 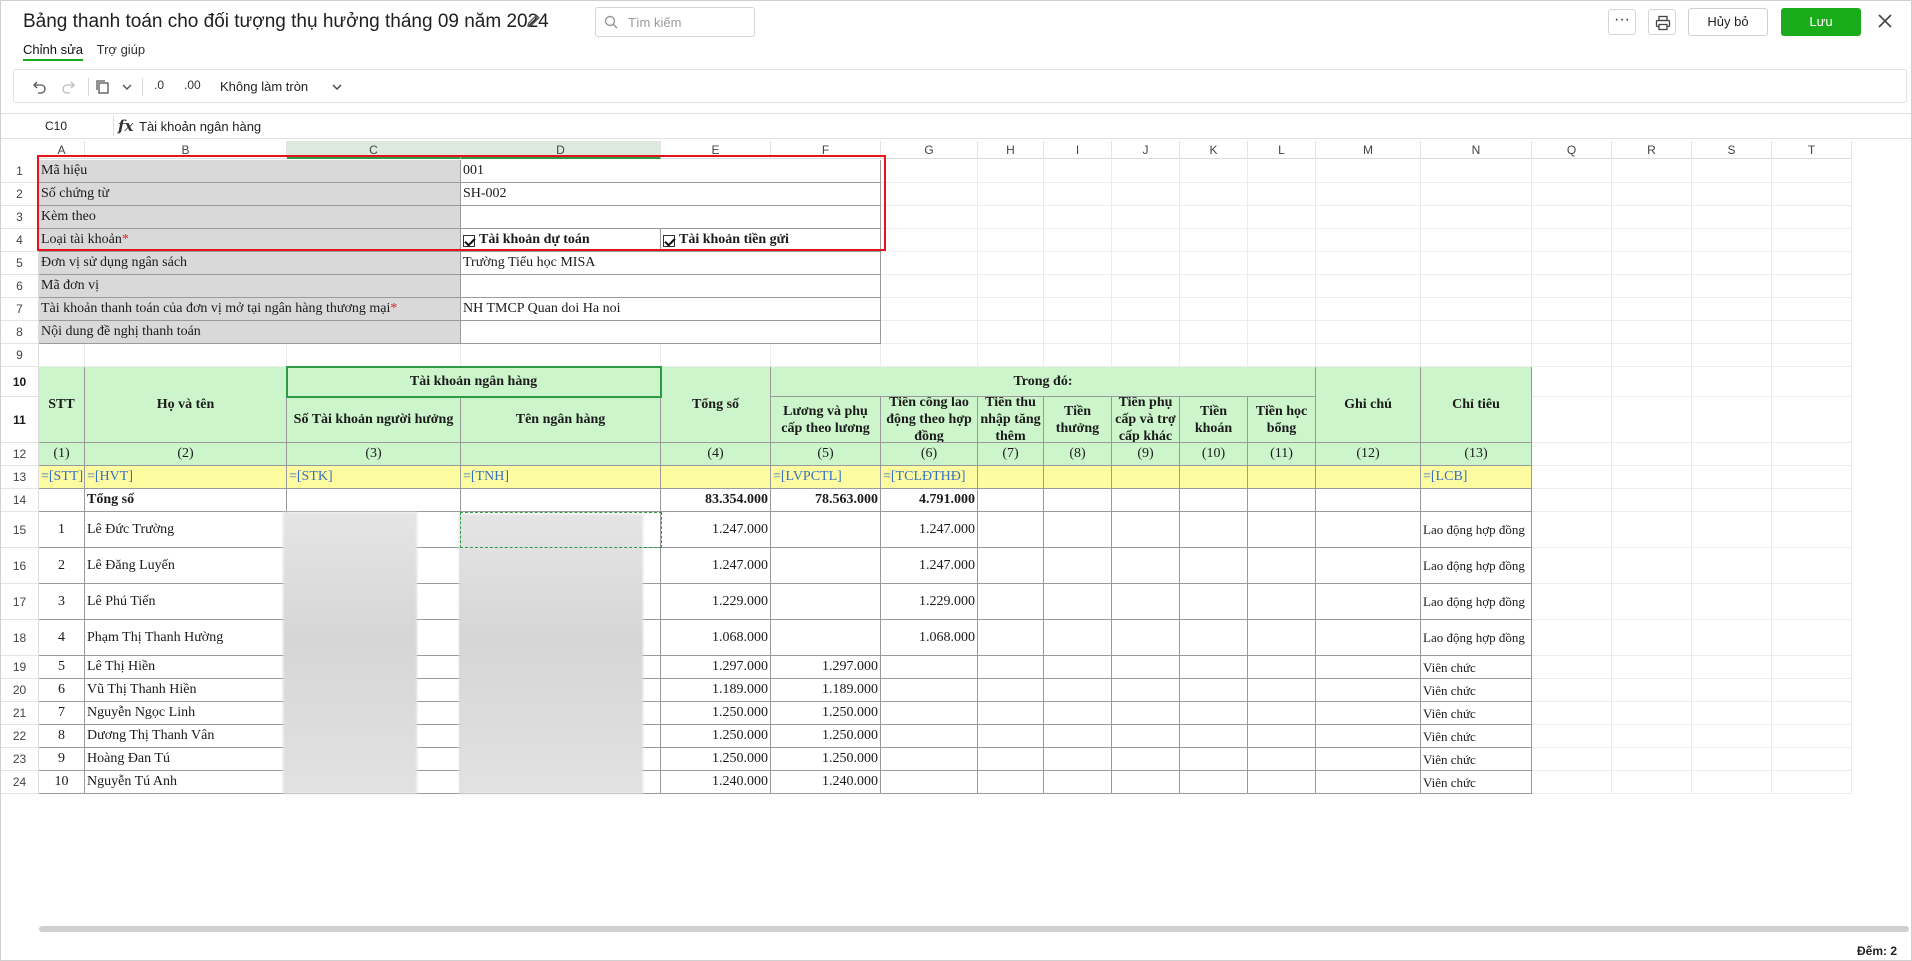 What do you see at coordinates (716, 759) in the screenshot?
I see `table-cell: 1.250.000` at bounding box center [716, 759].